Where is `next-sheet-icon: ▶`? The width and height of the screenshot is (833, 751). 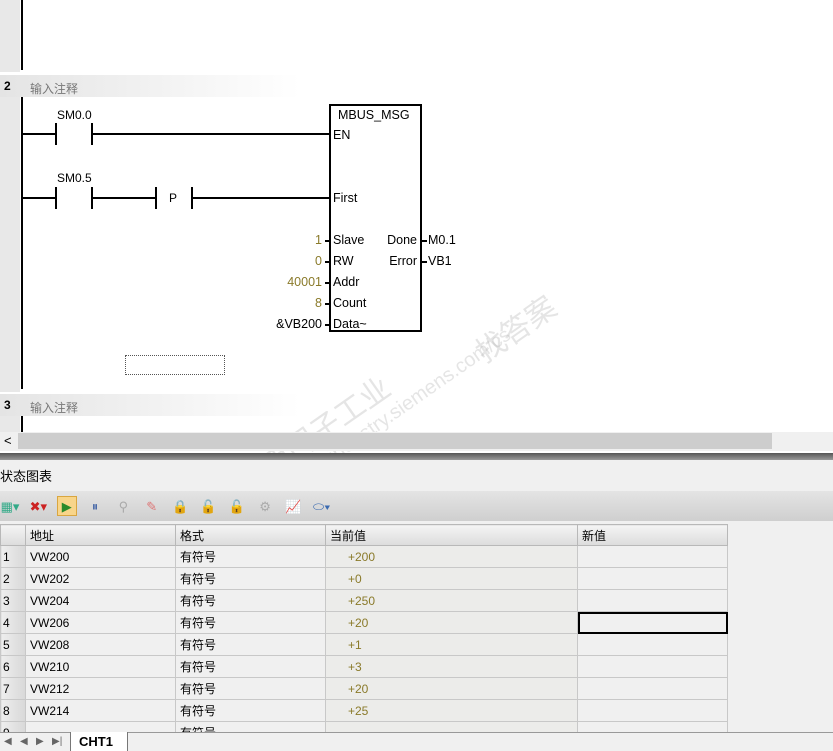 next-sheet-icon: ▶ is located at coordinates (40, 741).